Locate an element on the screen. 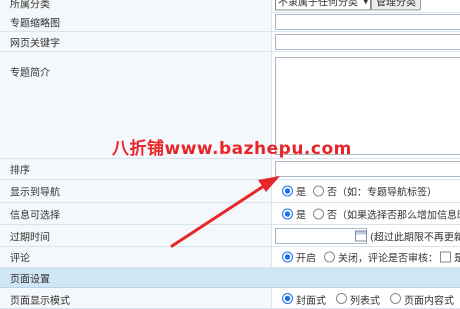 This screenshot has width=460, height=309. show-nav-no-radio is located at coordinates (318, 191).